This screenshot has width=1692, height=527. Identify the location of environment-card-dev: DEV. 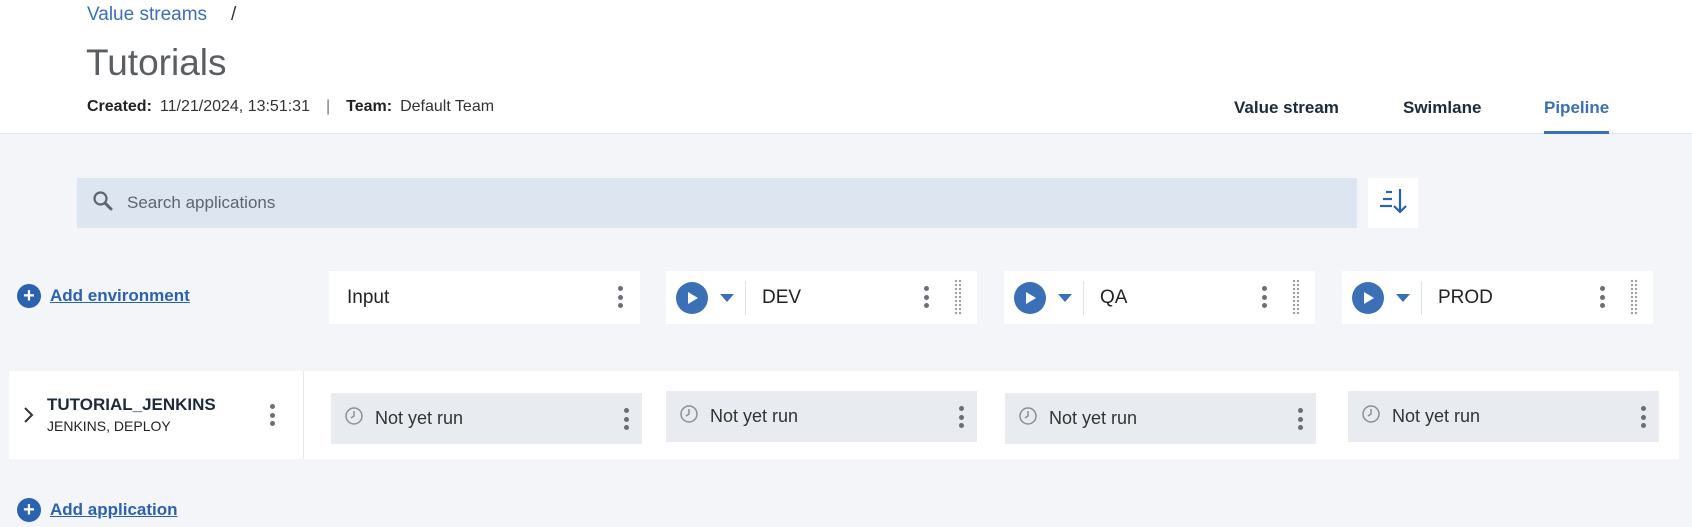
(821, 297).